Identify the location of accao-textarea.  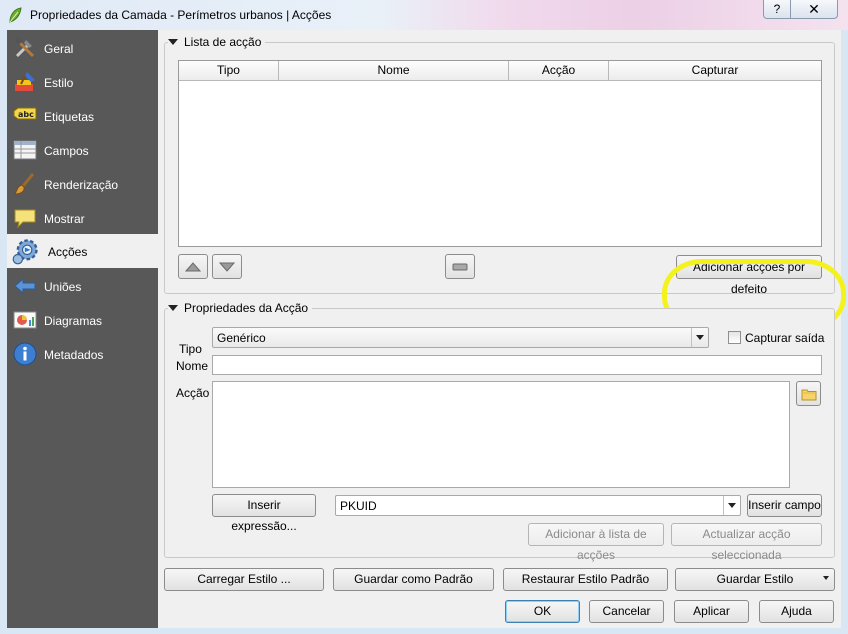
(501, 434).